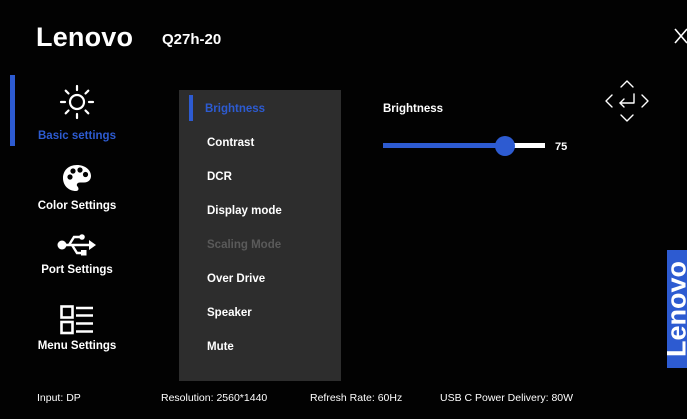 The image size is (687, 419). Describe the element at coordinates (236, 279) in the screenshot. I see `menu-item-over-drive: Over Drive` at that location.